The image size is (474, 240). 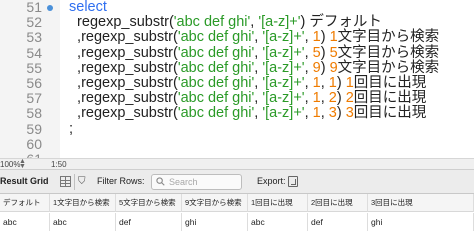 What do you see at coordinates (83, 203) in the screenshot?
I see `column-header: 1文字目から検索` at bounding box center [83, 203].